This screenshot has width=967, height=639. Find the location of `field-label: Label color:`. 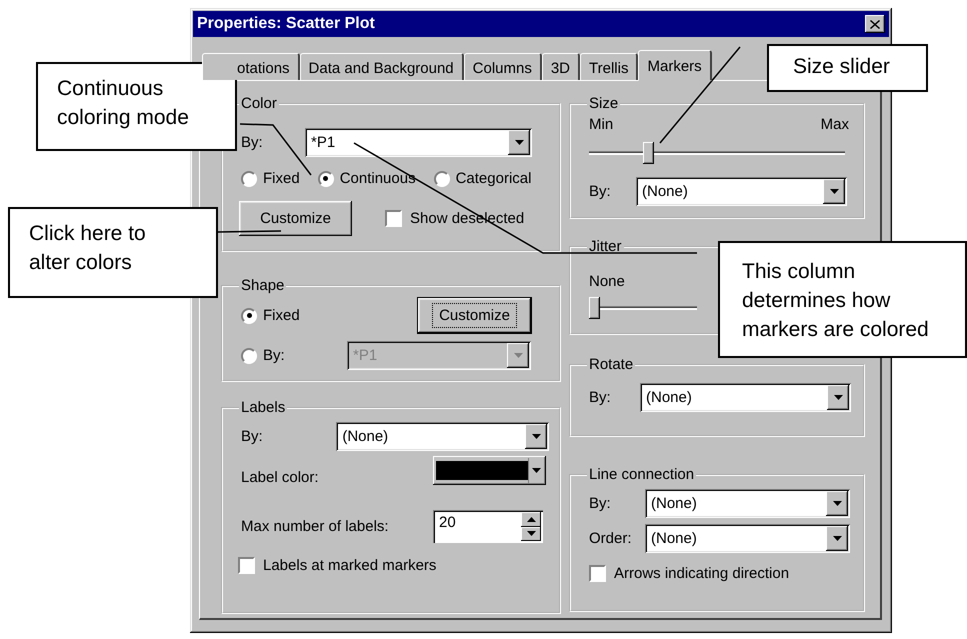

field-label: Label color: is located at coordinates (280, 477).